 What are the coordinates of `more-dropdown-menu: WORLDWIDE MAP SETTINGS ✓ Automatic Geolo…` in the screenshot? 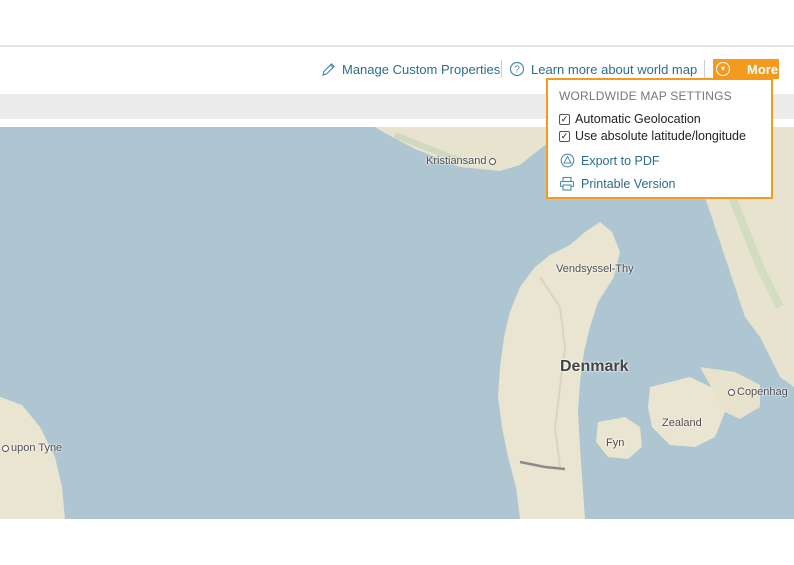 It's located at (659, 138).